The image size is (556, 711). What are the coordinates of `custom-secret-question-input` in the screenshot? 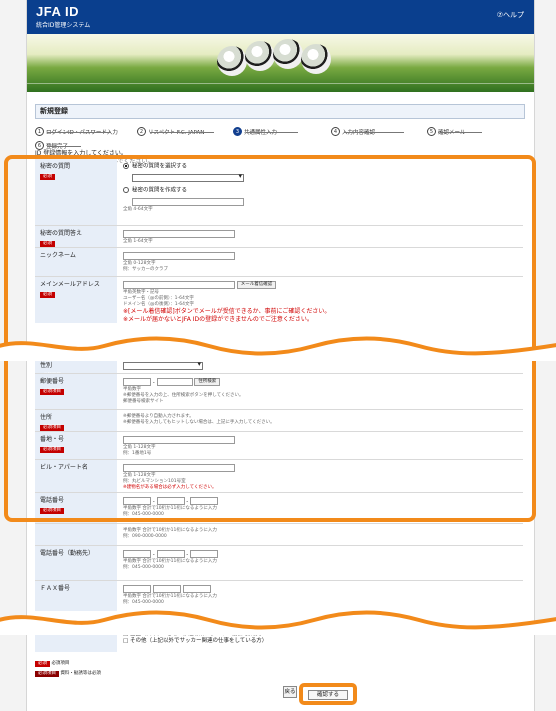 It's located at (188, 201).